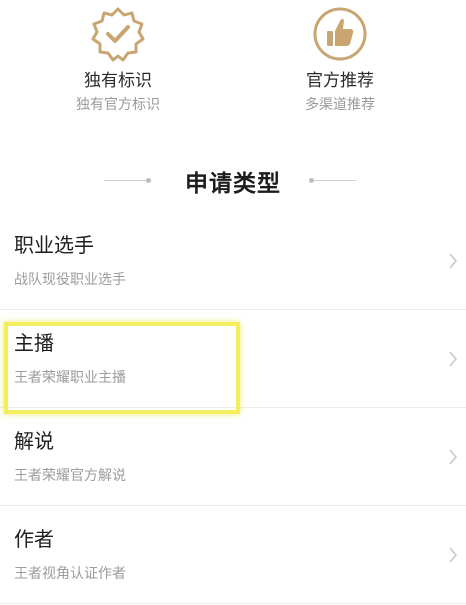 This screenshot has width=466, height=605. I want to click on type-name: 解说, so click(34, 441).